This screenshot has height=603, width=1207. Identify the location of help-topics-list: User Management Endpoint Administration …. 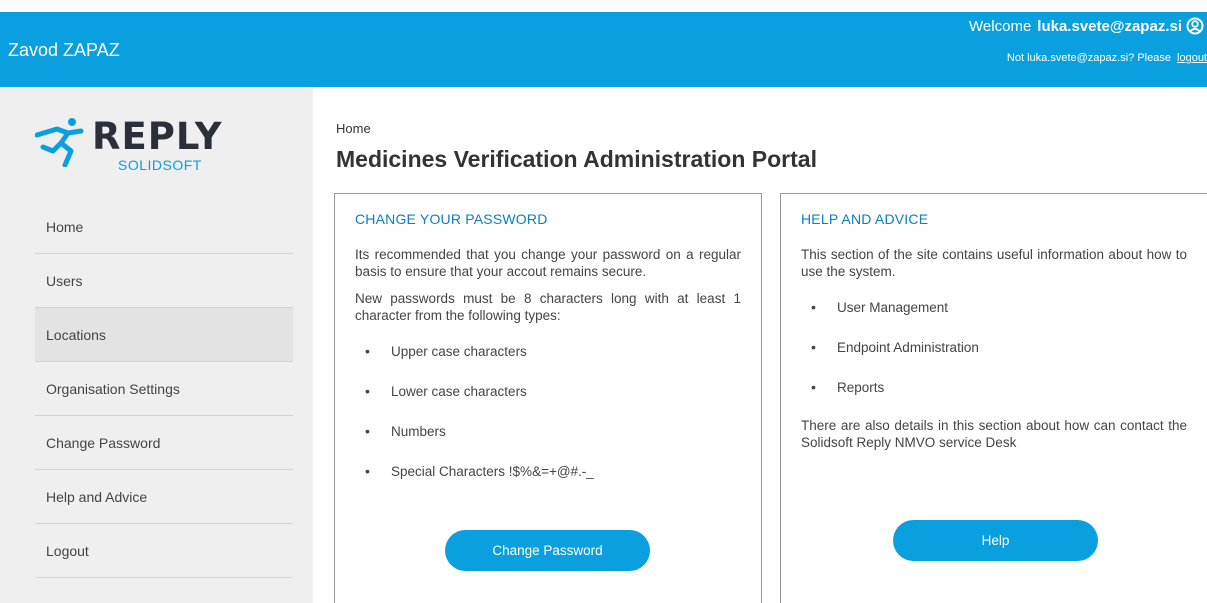
(1009, 347).